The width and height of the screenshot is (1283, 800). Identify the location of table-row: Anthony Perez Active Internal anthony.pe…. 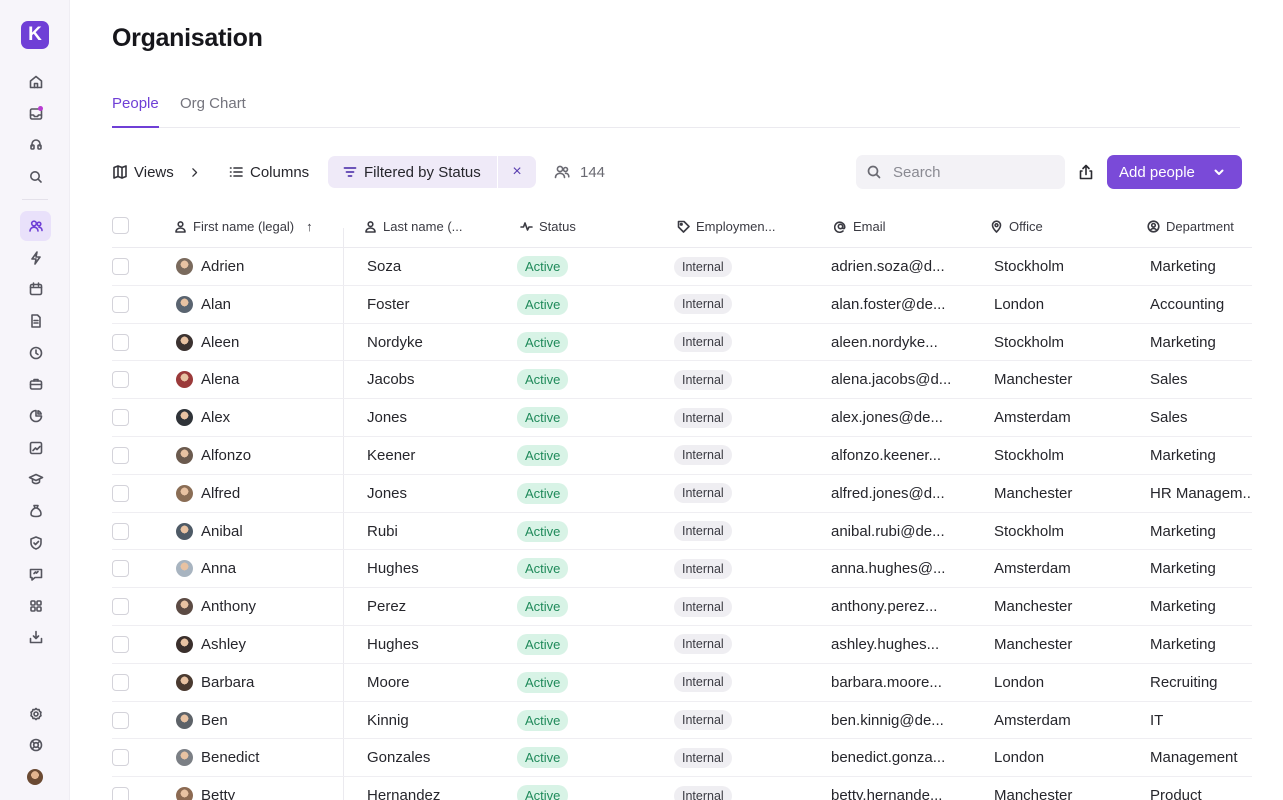
(682, 607).